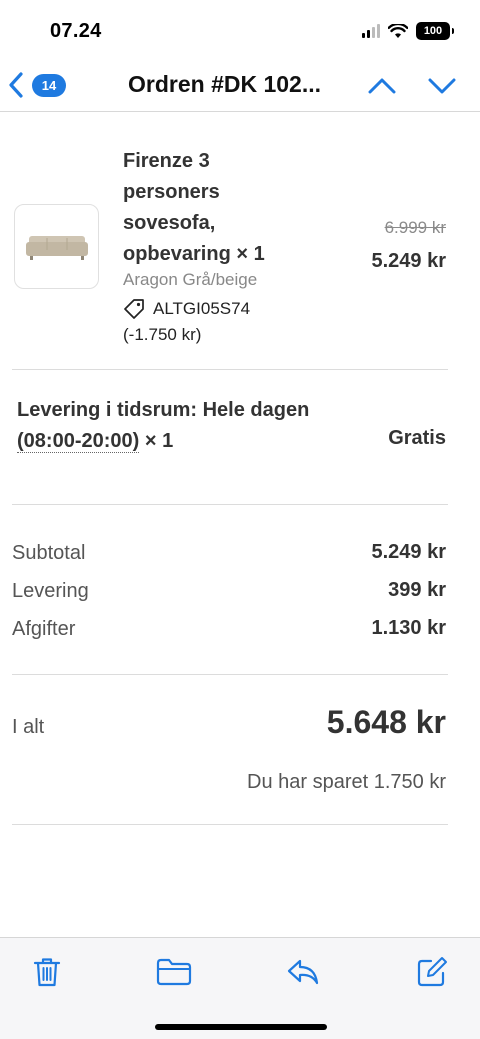 Image resolution: width=480 pixels, height=1039 pixels. What do you see at coordinates (16, 85) in the screenshot?
I see `chevron-left-icon` at bounding box center [16, 85].